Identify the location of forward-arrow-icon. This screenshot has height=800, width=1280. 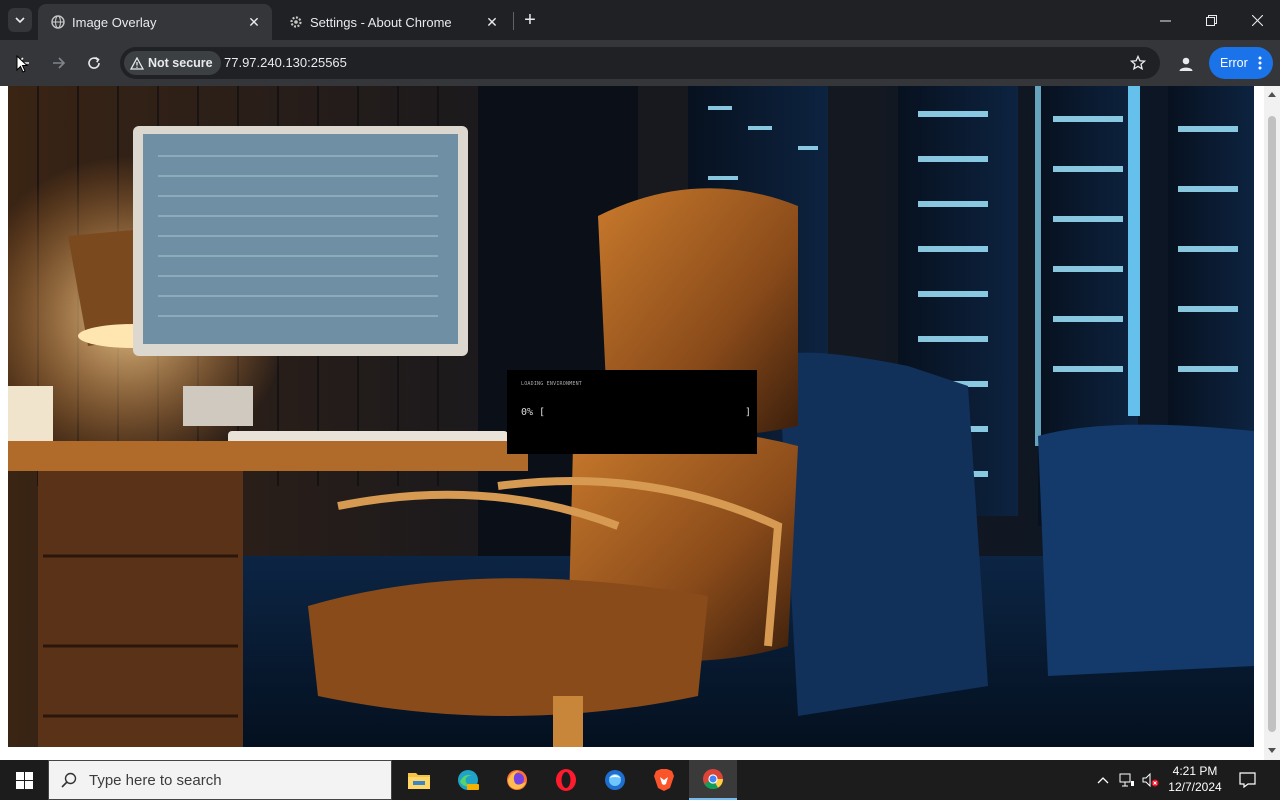
(59, 63).